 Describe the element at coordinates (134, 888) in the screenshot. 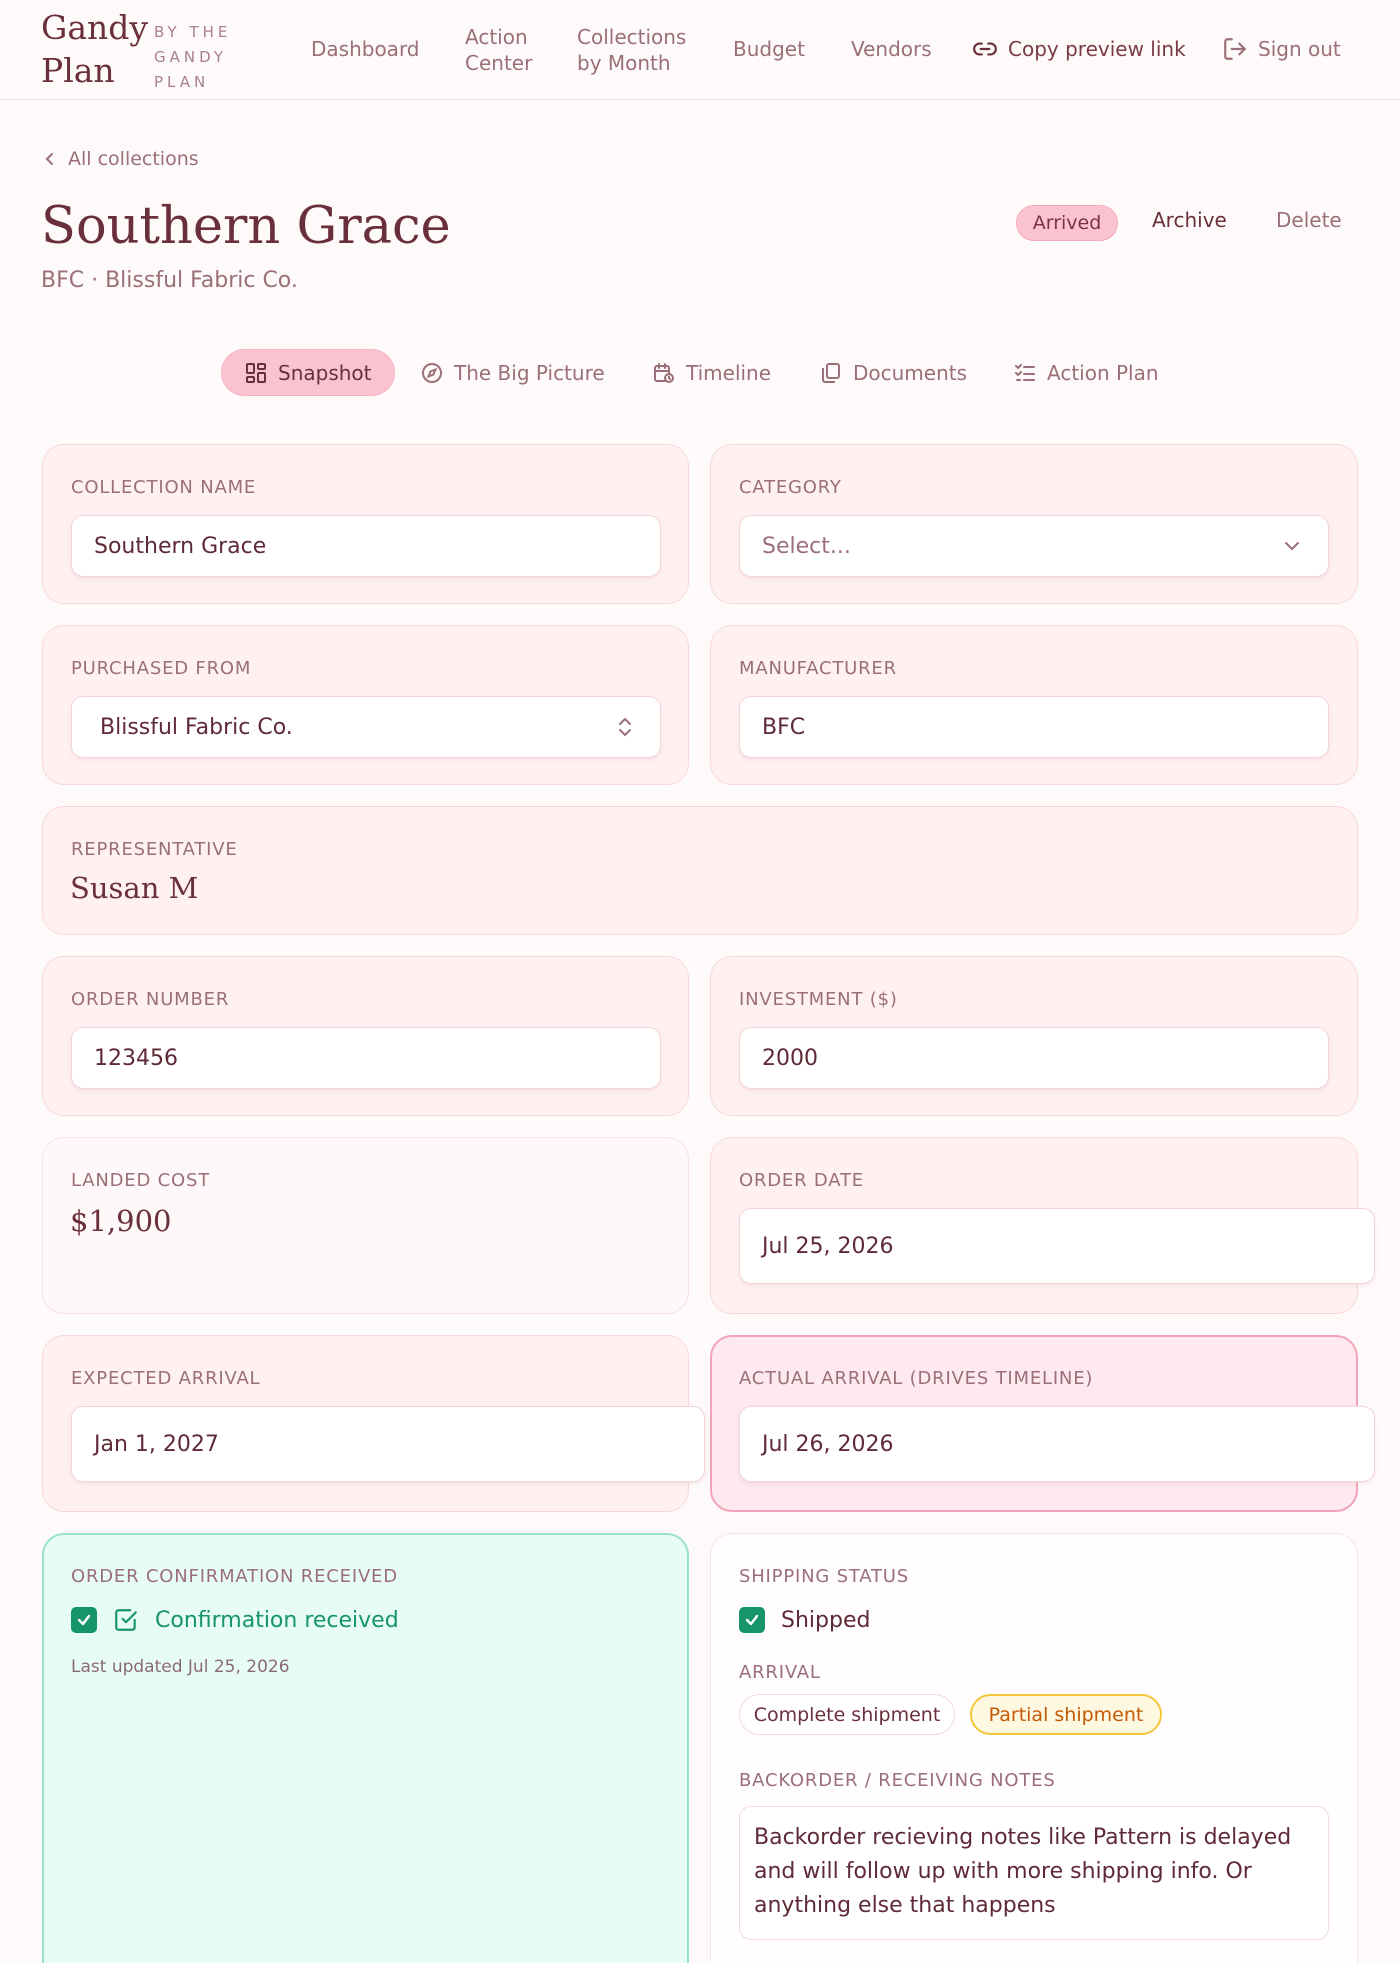

I see `representative-value: Susan M` at that location.